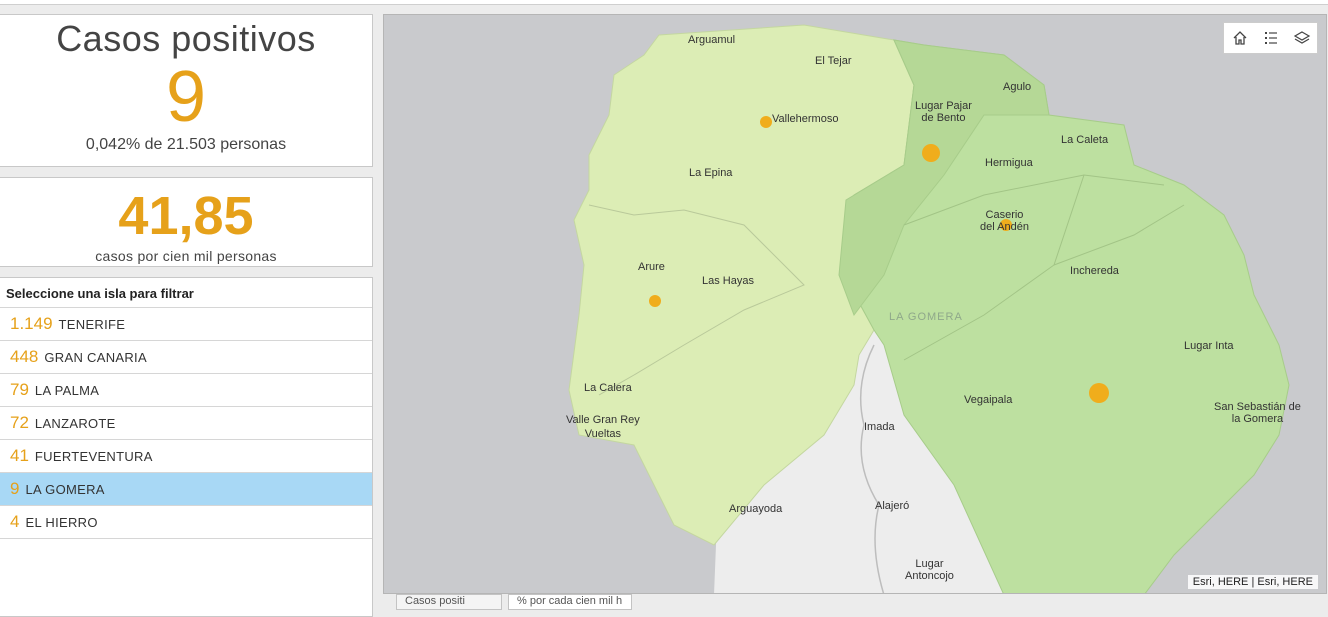  Describe the element at coordinates (655, 301) in the screenshot. I see `case-point-arure` at that location.